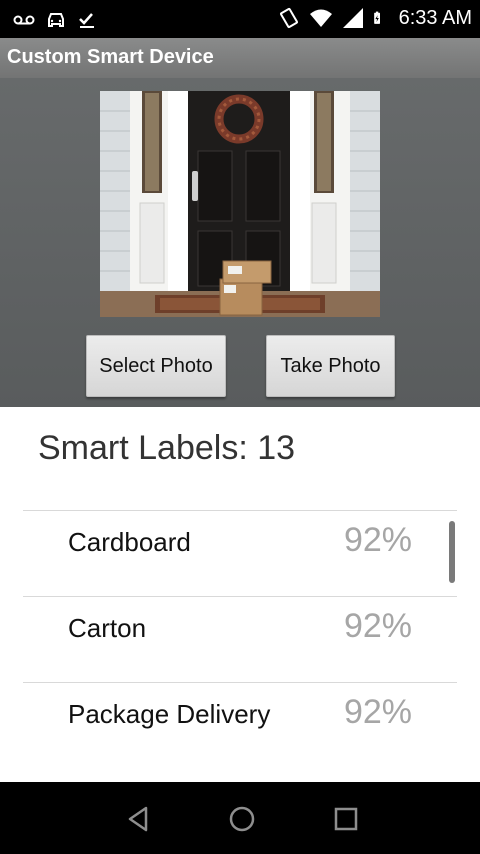  I want to click on battery-charging-icon, so click(376, 17).